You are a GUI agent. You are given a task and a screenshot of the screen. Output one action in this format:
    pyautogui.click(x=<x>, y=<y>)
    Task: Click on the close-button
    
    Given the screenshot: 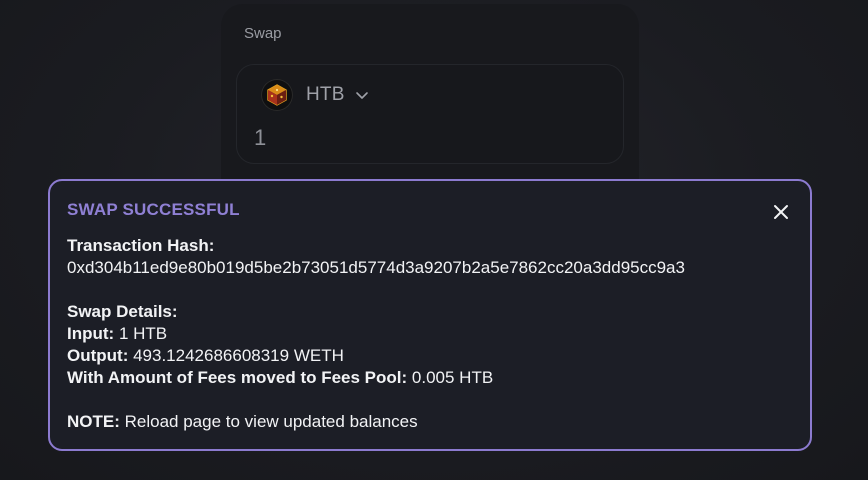 What is the action you would take?
    pyautogui.click(x=781, y=212)
    